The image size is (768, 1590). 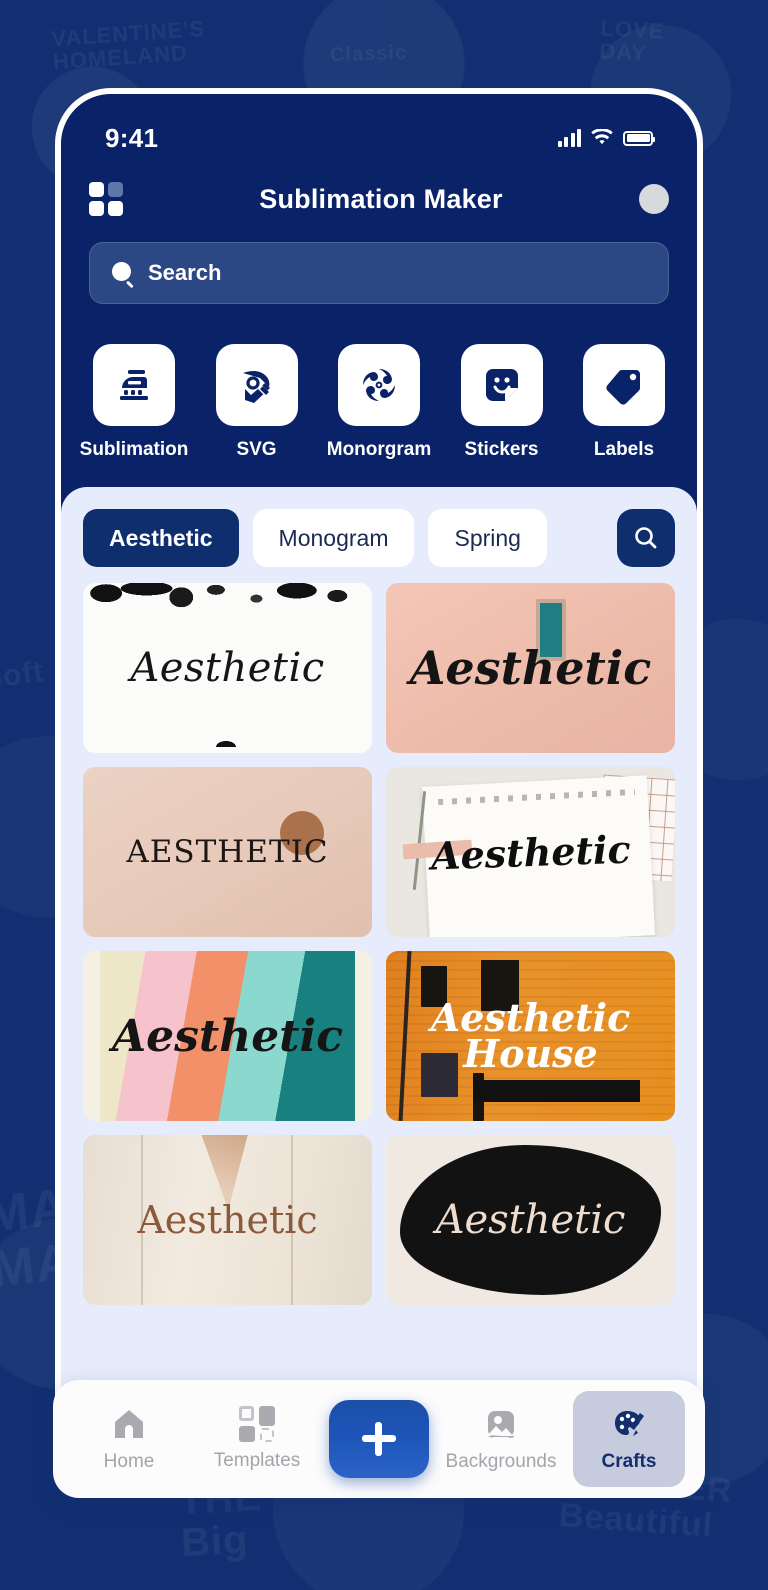 What do you see at coordinates (161, 538) in the screenshot?
I see `chip-aesthetic: Aesthetic` at bounding box center [161, 538].